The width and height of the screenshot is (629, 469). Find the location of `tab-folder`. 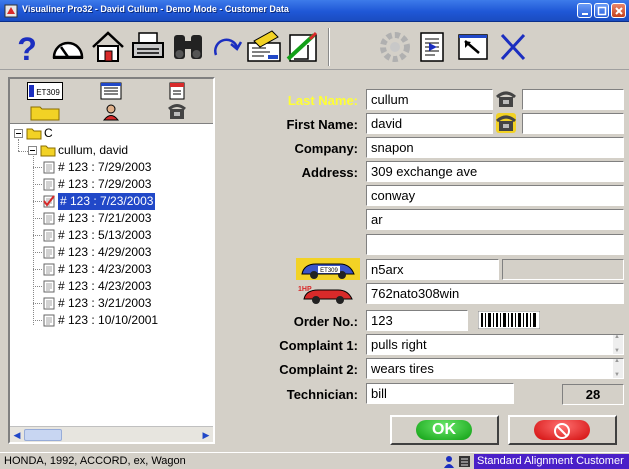

tab-folder is located at coordinates (45, 112).